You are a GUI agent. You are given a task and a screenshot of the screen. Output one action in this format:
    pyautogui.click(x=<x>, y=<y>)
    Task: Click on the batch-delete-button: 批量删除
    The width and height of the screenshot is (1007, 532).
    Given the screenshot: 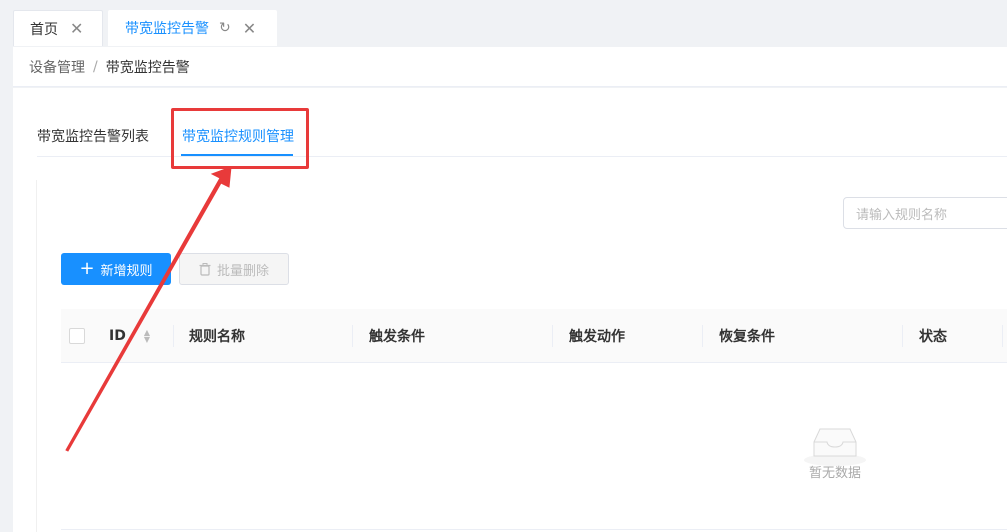 What is the action you would take?
    pyautogui.click(x=234, y=269)
    